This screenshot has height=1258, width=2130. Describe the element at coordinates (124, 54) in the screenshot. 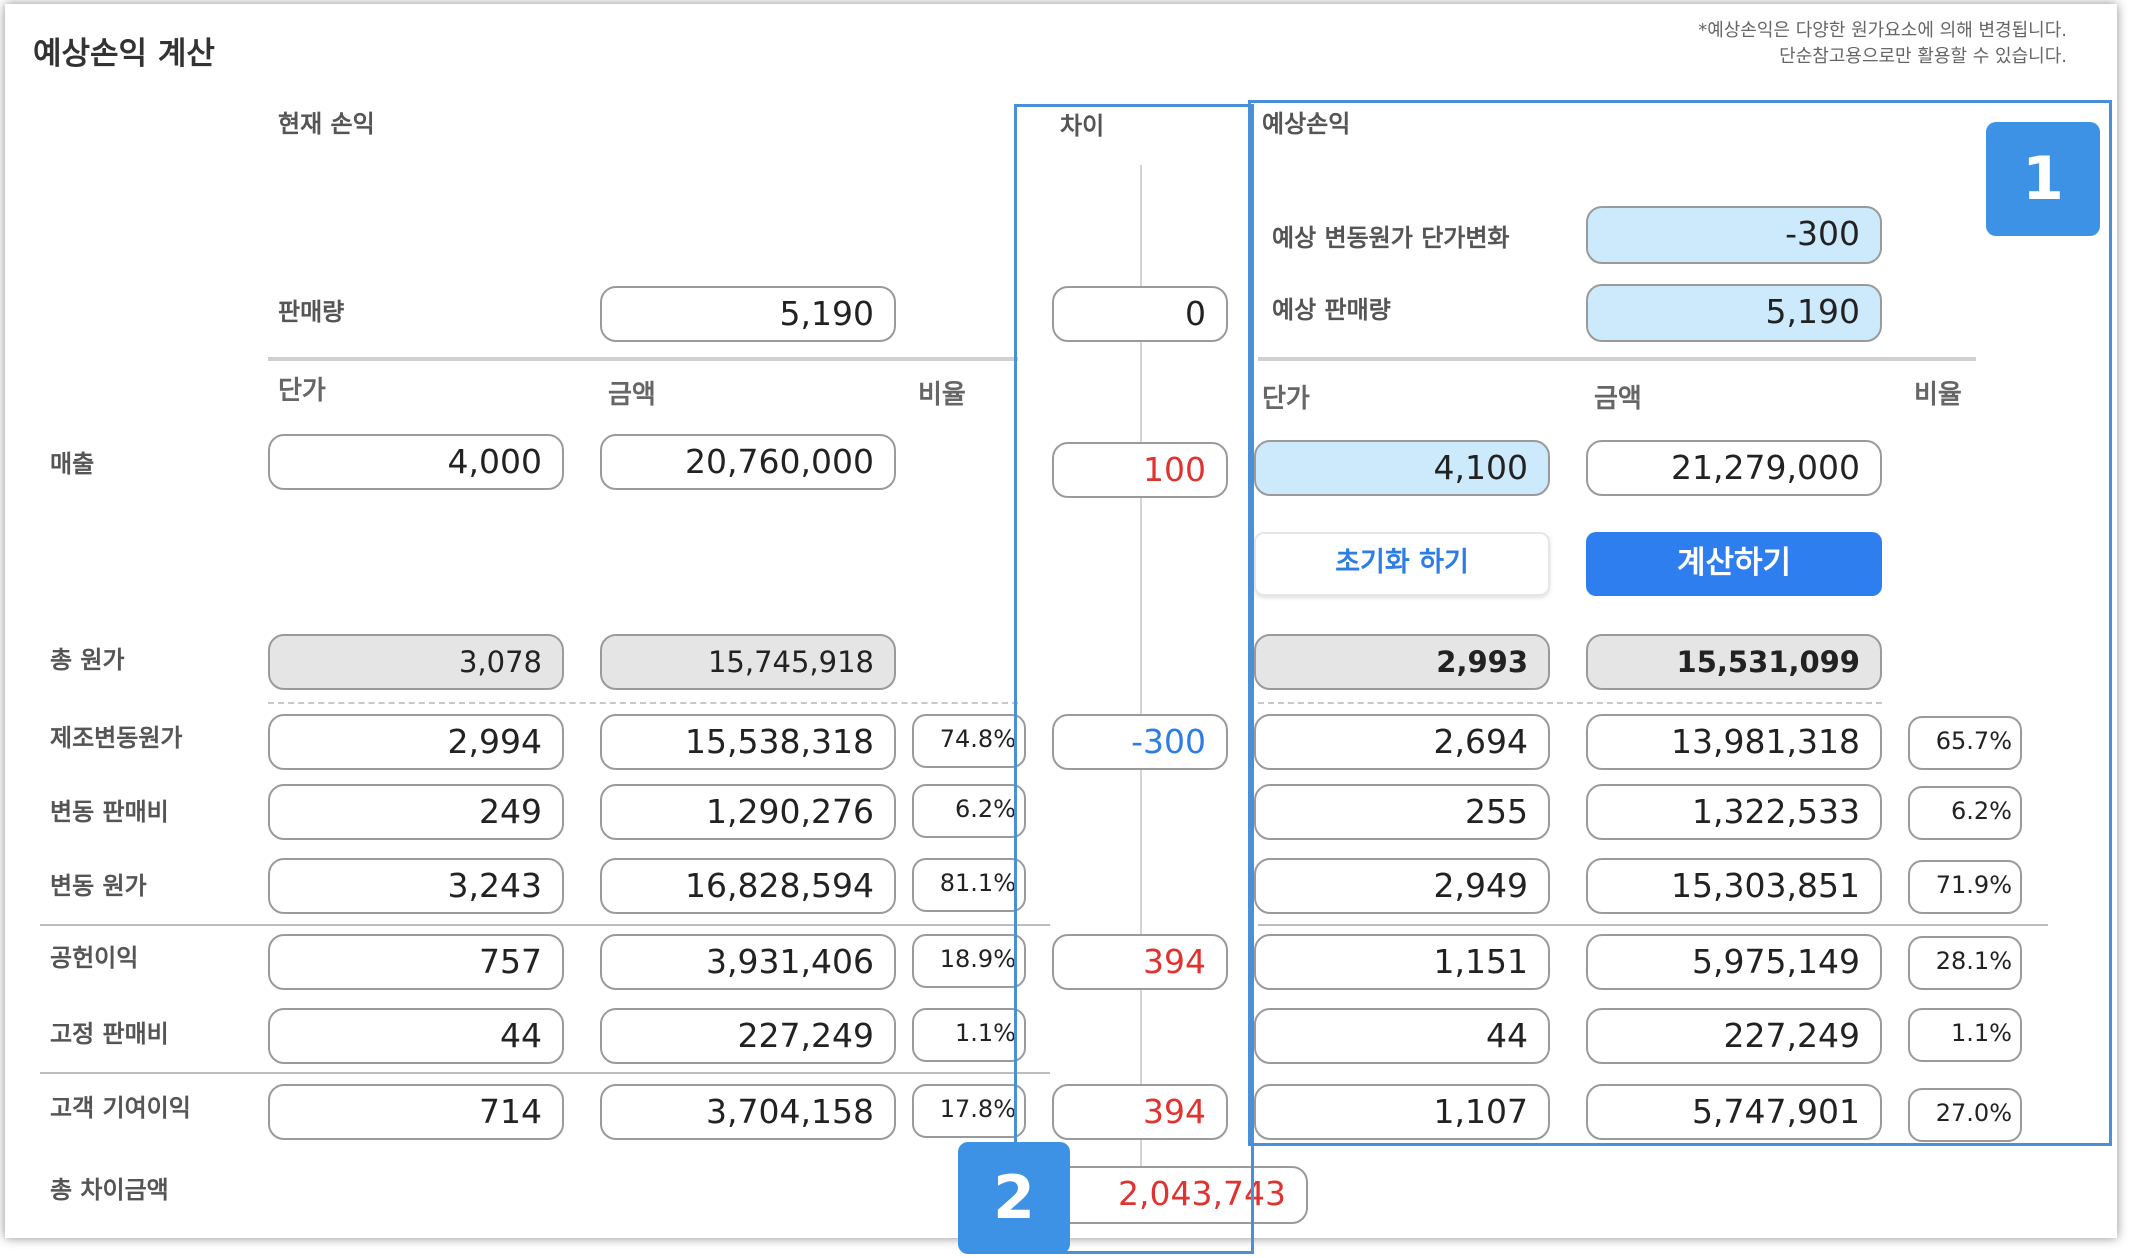

I see `page-title: 예상손익 계산` at that location.